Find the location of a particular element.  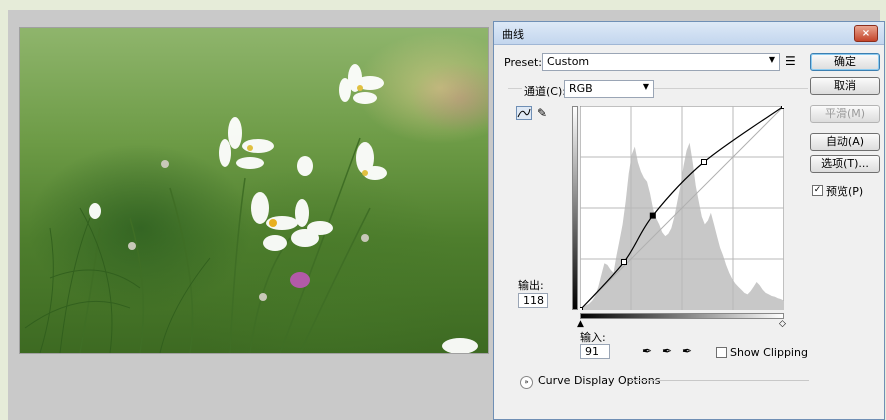

show-clipping-checkbox is located at coordinates (721, 352).